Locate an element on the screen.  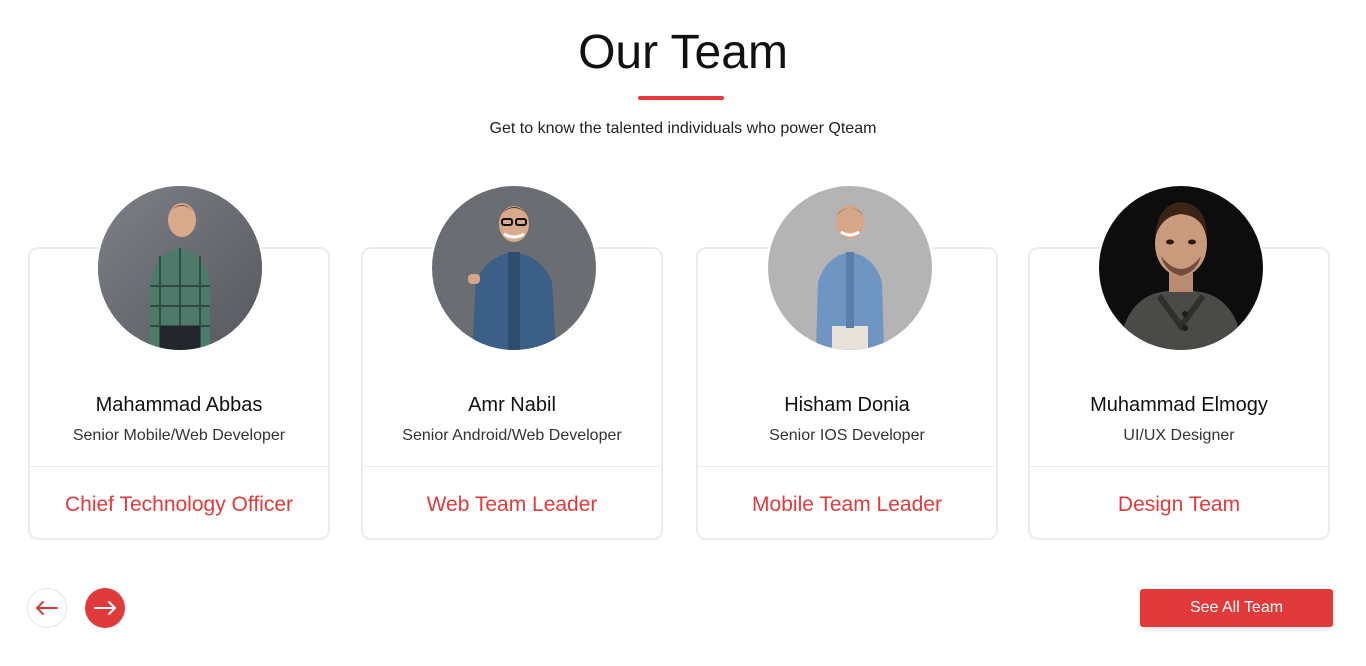
member-role: Senior Mobile/Web Developer is located at coordinates (179, 435).